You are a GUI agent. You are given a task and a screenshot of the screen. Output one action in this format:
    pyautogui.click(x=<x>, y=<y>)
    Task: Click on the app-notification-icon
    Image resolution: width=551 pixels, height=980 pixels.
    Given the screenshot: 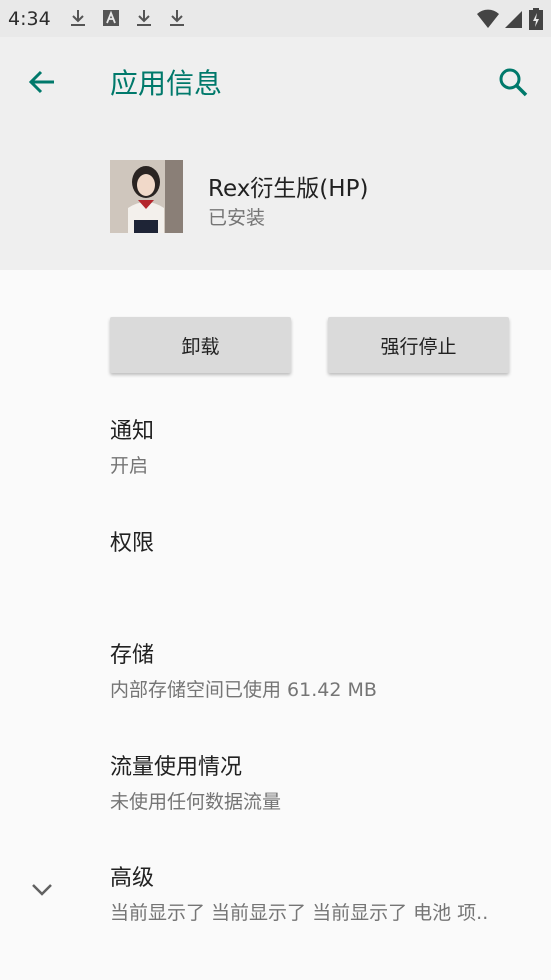 What is the action you would take?
    pyautogui.click(x=111, y=18)
    